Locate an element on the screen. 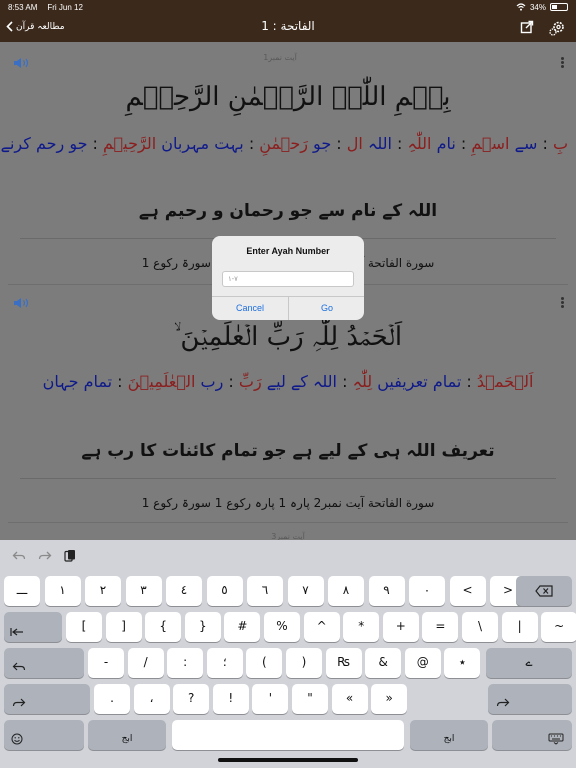 The image size is (576, 768). key: = is located at coordinates (440, 627).